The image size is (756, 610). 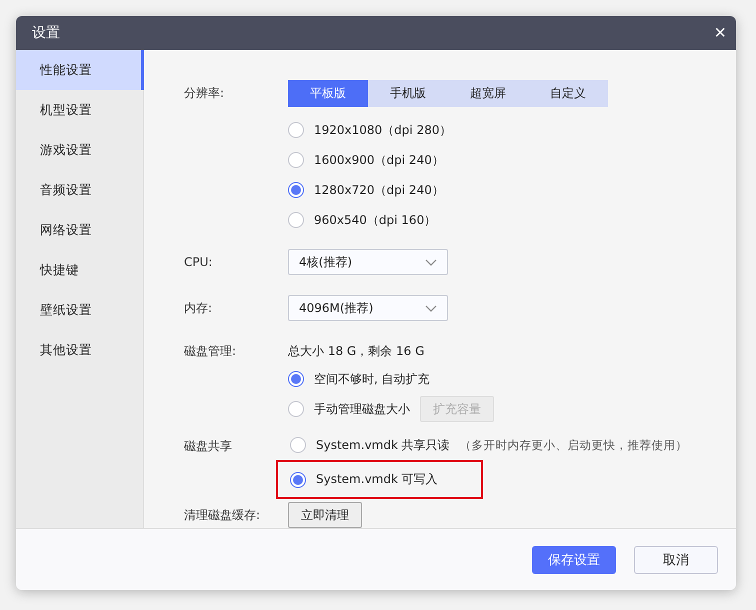 What do you see at coordinates (574, 445) in the screenshot?
I see `option-note: （多开时内存更小、启动更快，推荐使用）` at bounding box center [574, 445].